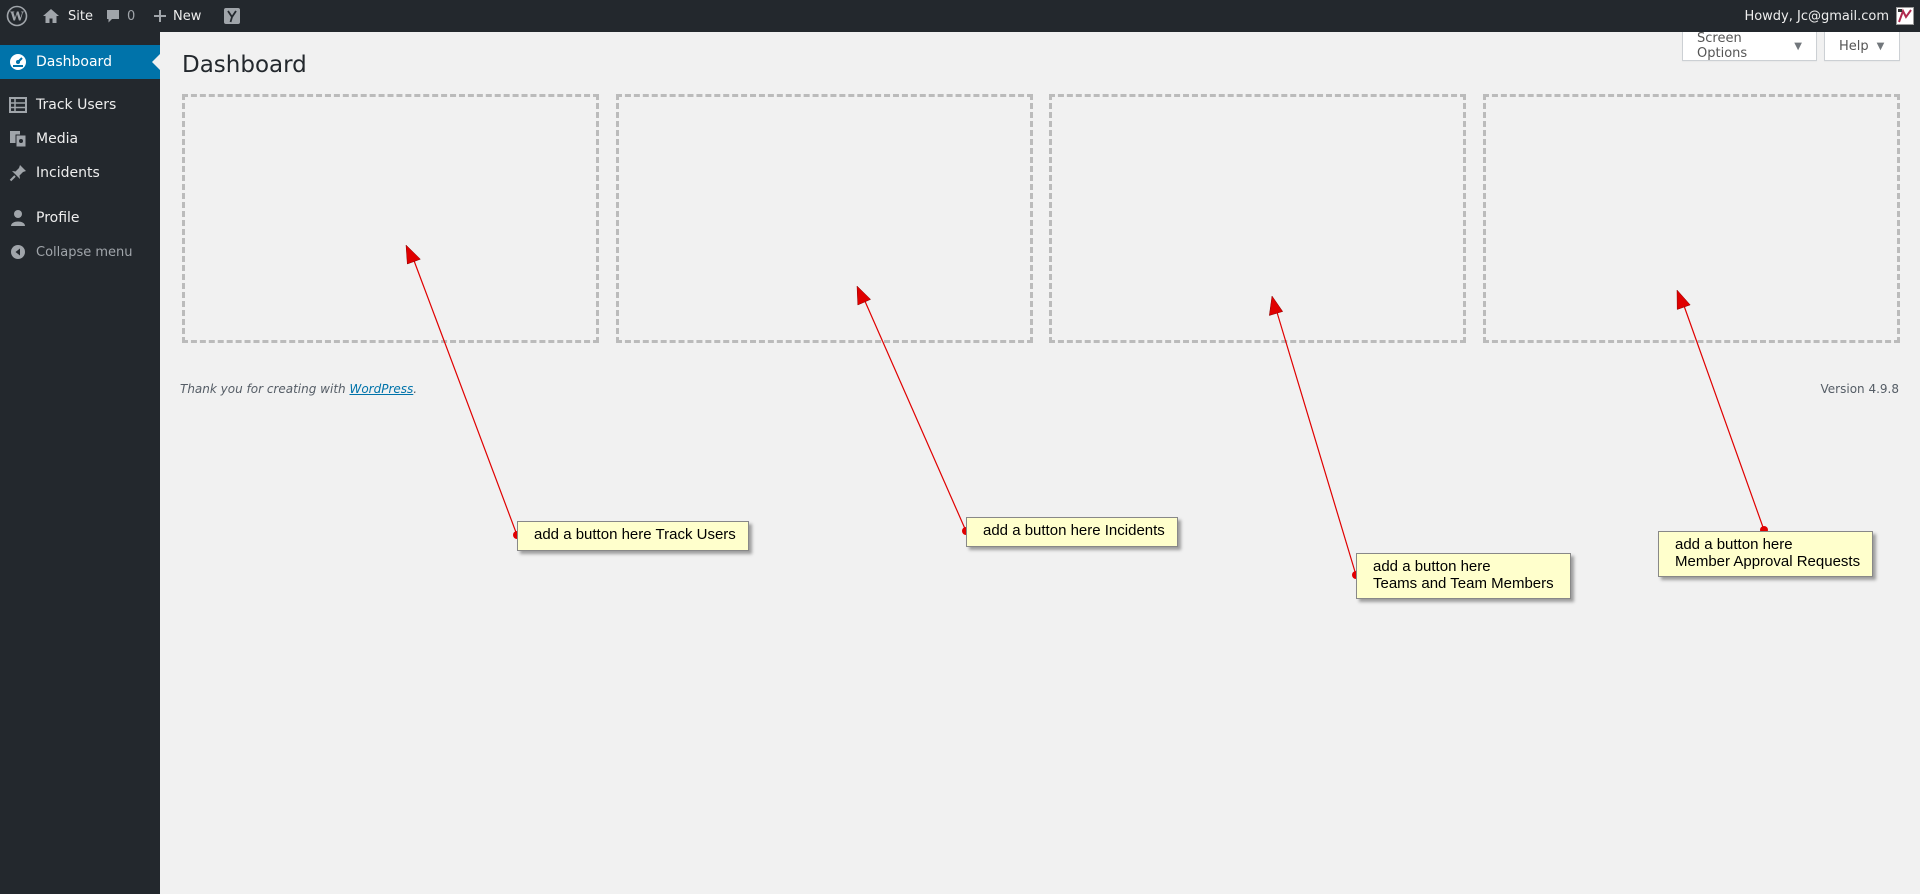 This screenshot has width=1920, height=894. Describe the element at coordinates (18, 139) in the screenshot. I see `media-icon` at that location.